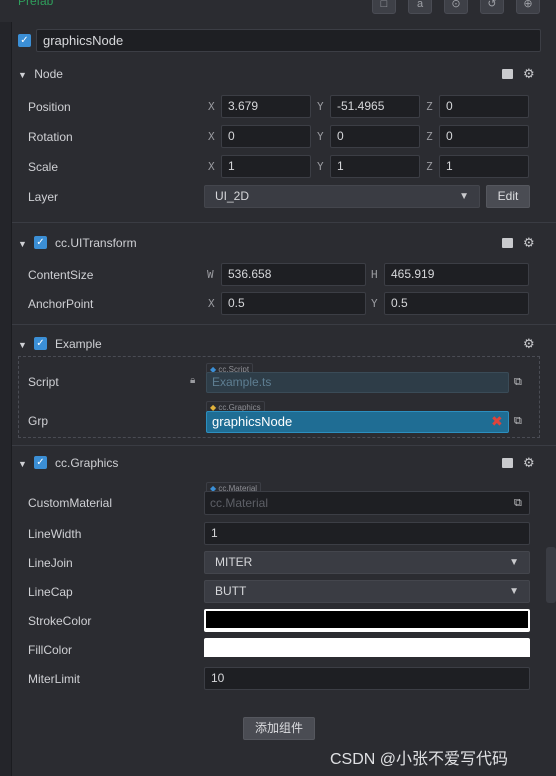 This screenshot has height=776, width=556. What do you see at coordinates (293, 303) in the screenshot?
I see `anchor-point-x-input: 0.5` at bounding box center [293, 303].